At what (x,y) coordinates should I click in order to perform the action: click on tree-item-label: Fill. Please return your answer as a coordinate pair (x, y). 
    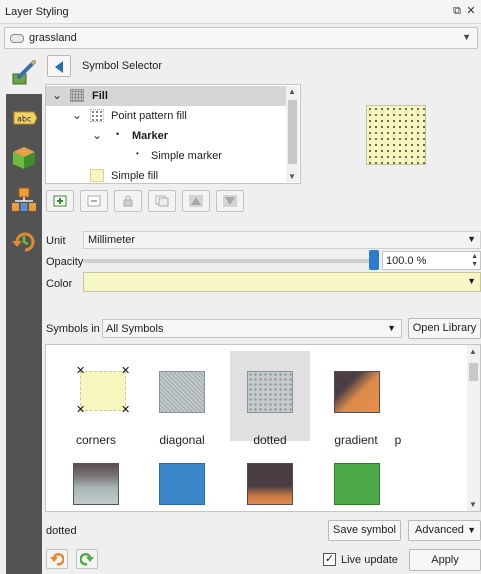
    Looking at the image, I should click on (100, 96).